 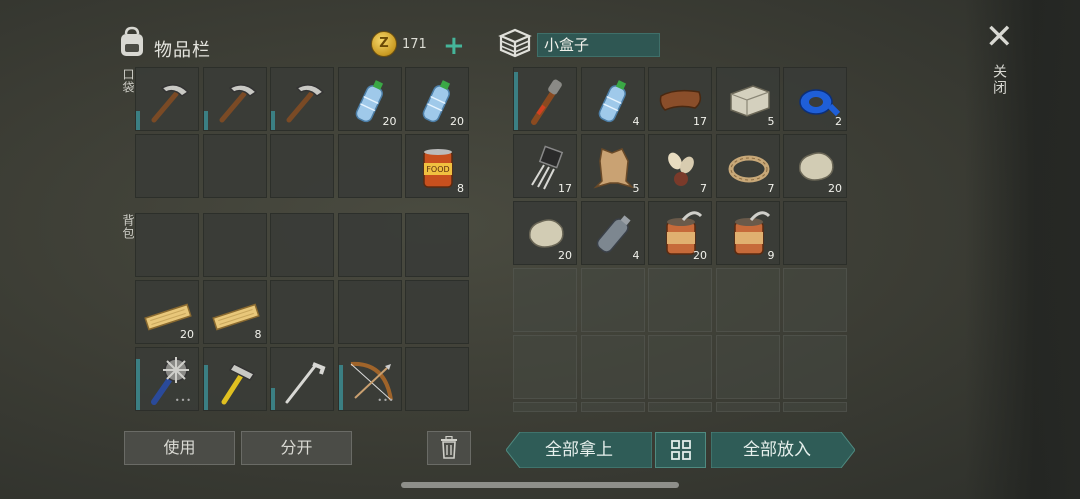 What do you see at coordinates (182, 50) in the screenshot?
I see `inventory-title: 物品栏` at bounding box center [182, 50].